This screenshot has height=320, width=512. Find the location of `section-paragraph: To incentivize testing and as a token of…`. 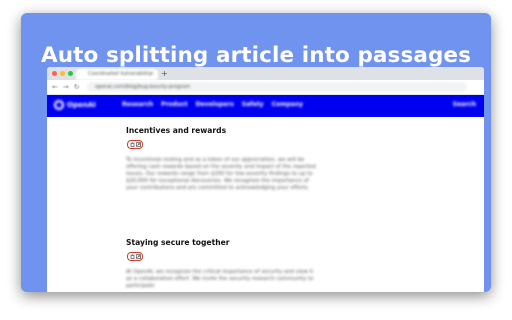

section-paragraph: To incentivize testing and as a token of… is located at coordinates (221, 174).